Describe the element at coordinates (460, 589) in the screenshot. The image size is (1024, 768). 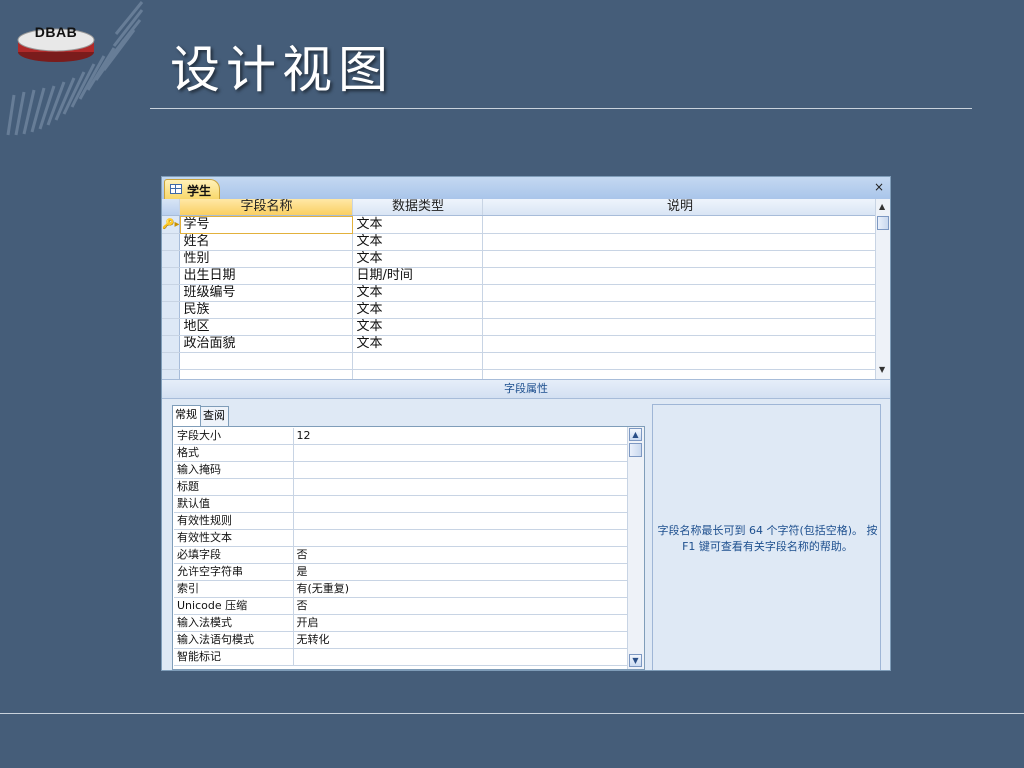
I see `property-value: 有(无重复)` at that location.